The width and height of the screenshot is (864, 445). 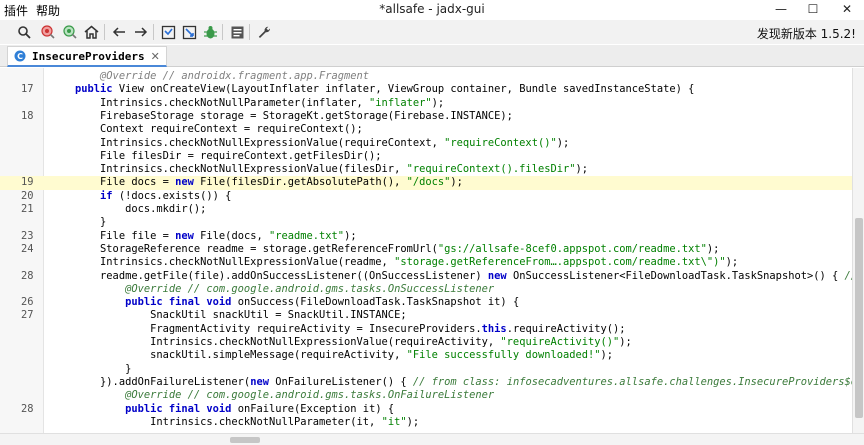 What do you see at coordinates (494, 328) in the screenshot?
I see `code-token: this` at bounding box center [494, 328].